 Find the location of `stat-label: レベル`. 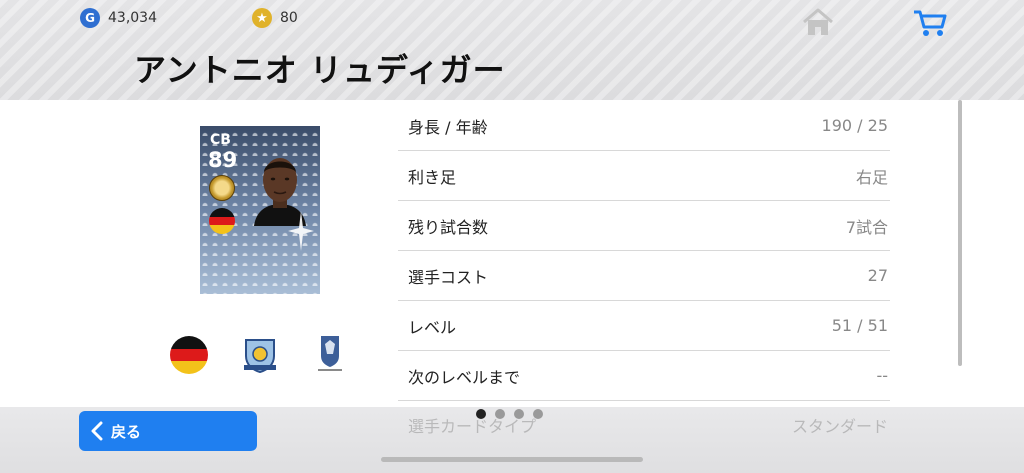

stat-label: レベル is located at coordinates (432, 327).